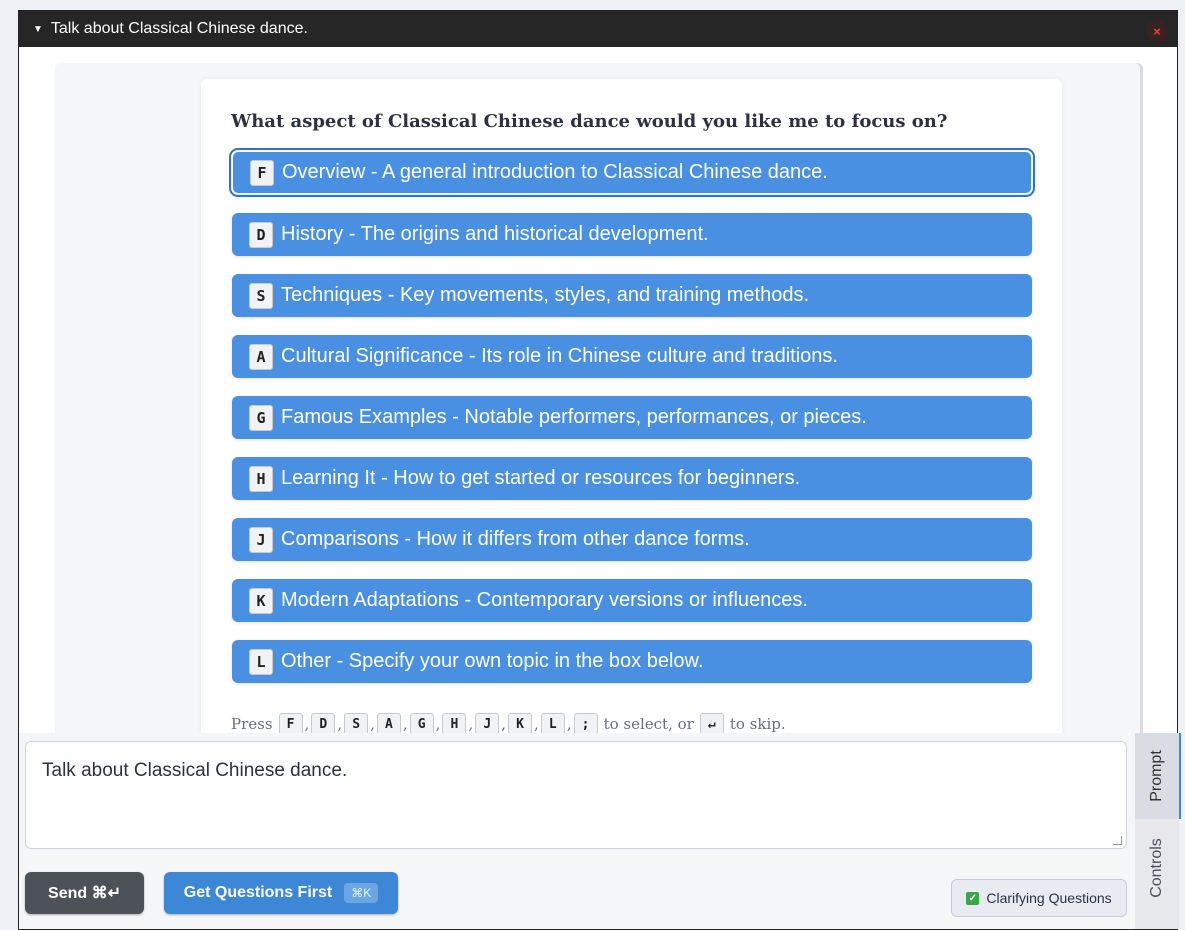 The height and width of the screenshot is (930, 1185). I want to click on option-key-badge: J, so click(261, 539).